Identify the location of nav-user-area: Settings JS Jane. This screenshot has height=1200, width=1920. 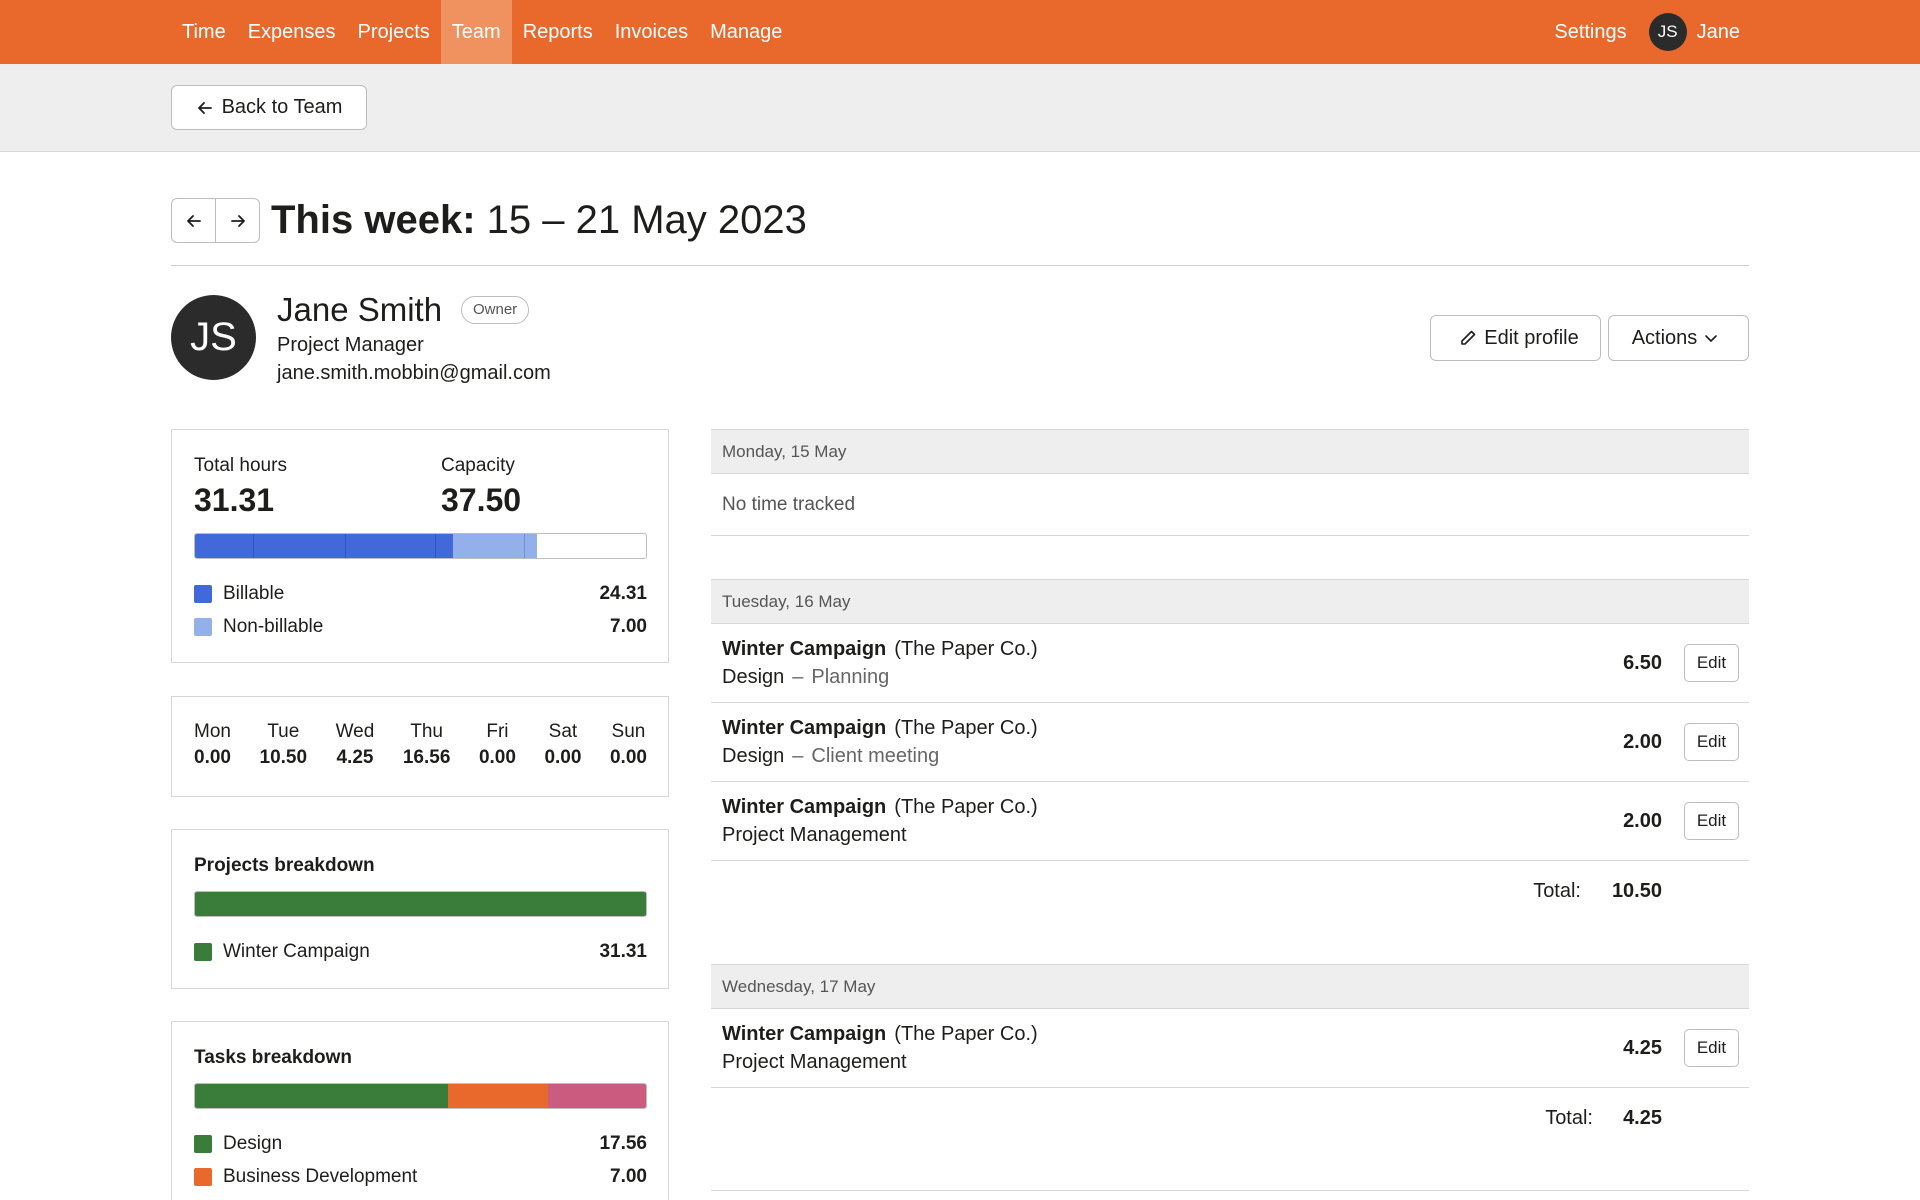
(1647, 32).